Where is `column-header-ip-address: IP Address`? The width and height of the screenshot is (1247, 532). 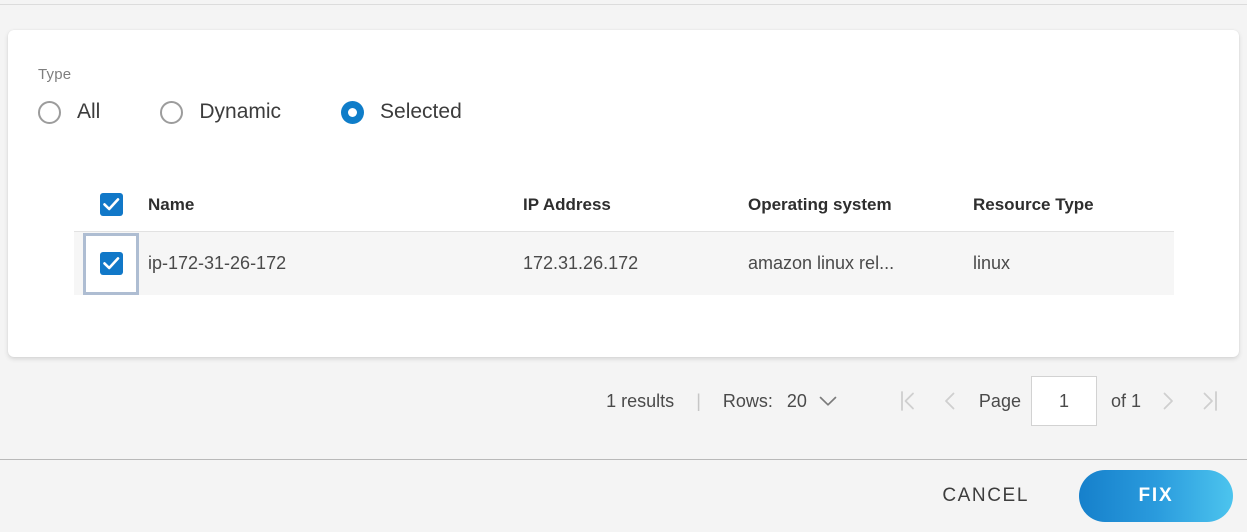
column-header-ip-address: IP Address is located at coordinates (635, 205).